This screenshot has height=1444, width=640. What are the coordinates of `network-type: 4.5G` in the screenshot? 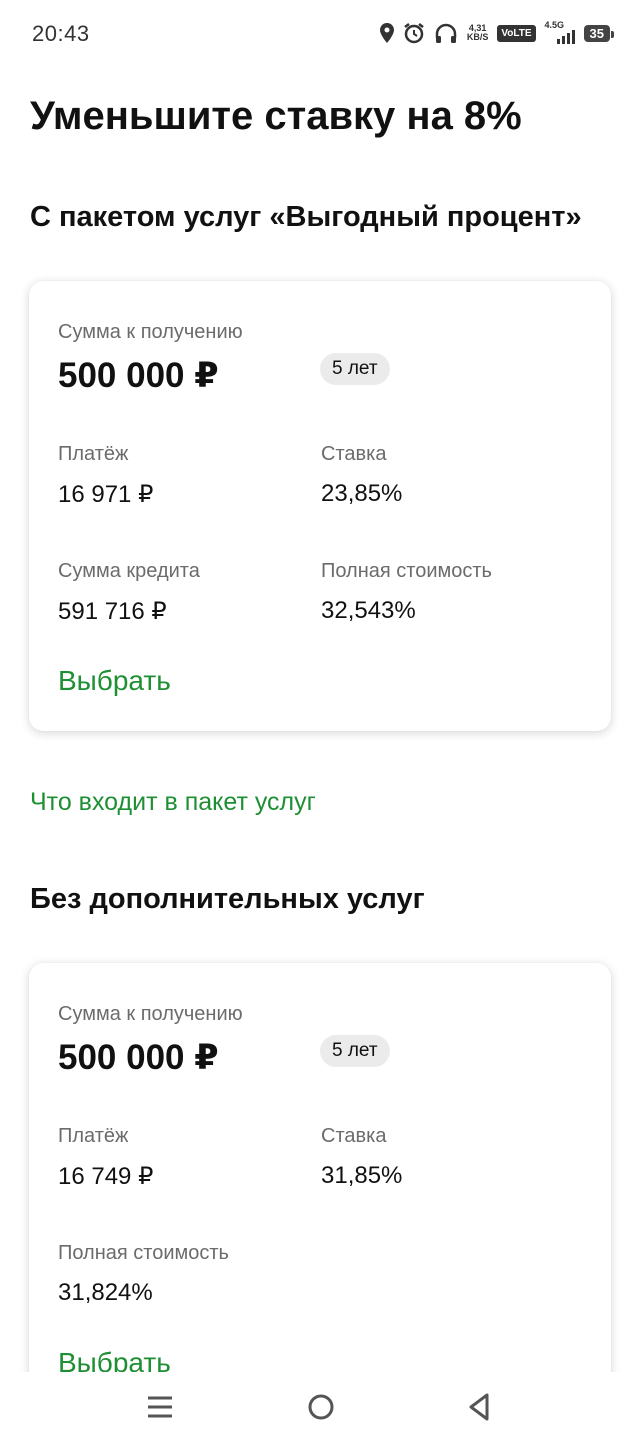 It's located at (554, 25).